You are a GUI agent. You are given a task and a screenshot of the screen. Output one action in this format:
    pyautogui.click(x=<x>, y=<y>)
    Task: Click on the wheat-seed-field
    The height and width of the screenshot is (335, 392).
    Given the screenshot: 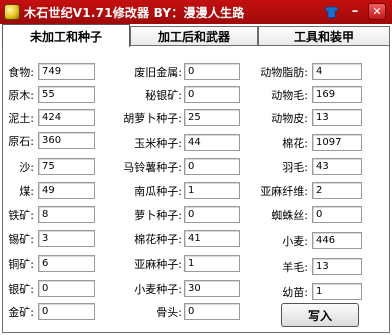 What is the action you would take?
    pyautogui.click(x=212, y=288)
    